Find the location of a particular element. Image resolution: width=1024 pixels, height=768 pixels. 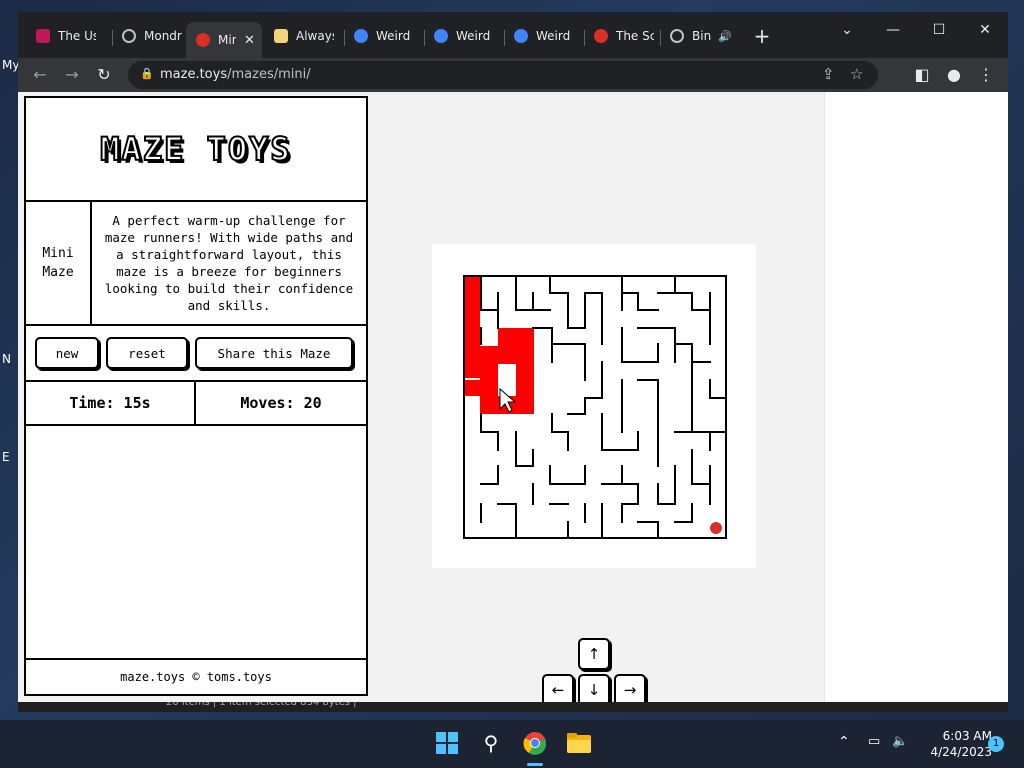

maze-board is located at coordinates (594, 406).